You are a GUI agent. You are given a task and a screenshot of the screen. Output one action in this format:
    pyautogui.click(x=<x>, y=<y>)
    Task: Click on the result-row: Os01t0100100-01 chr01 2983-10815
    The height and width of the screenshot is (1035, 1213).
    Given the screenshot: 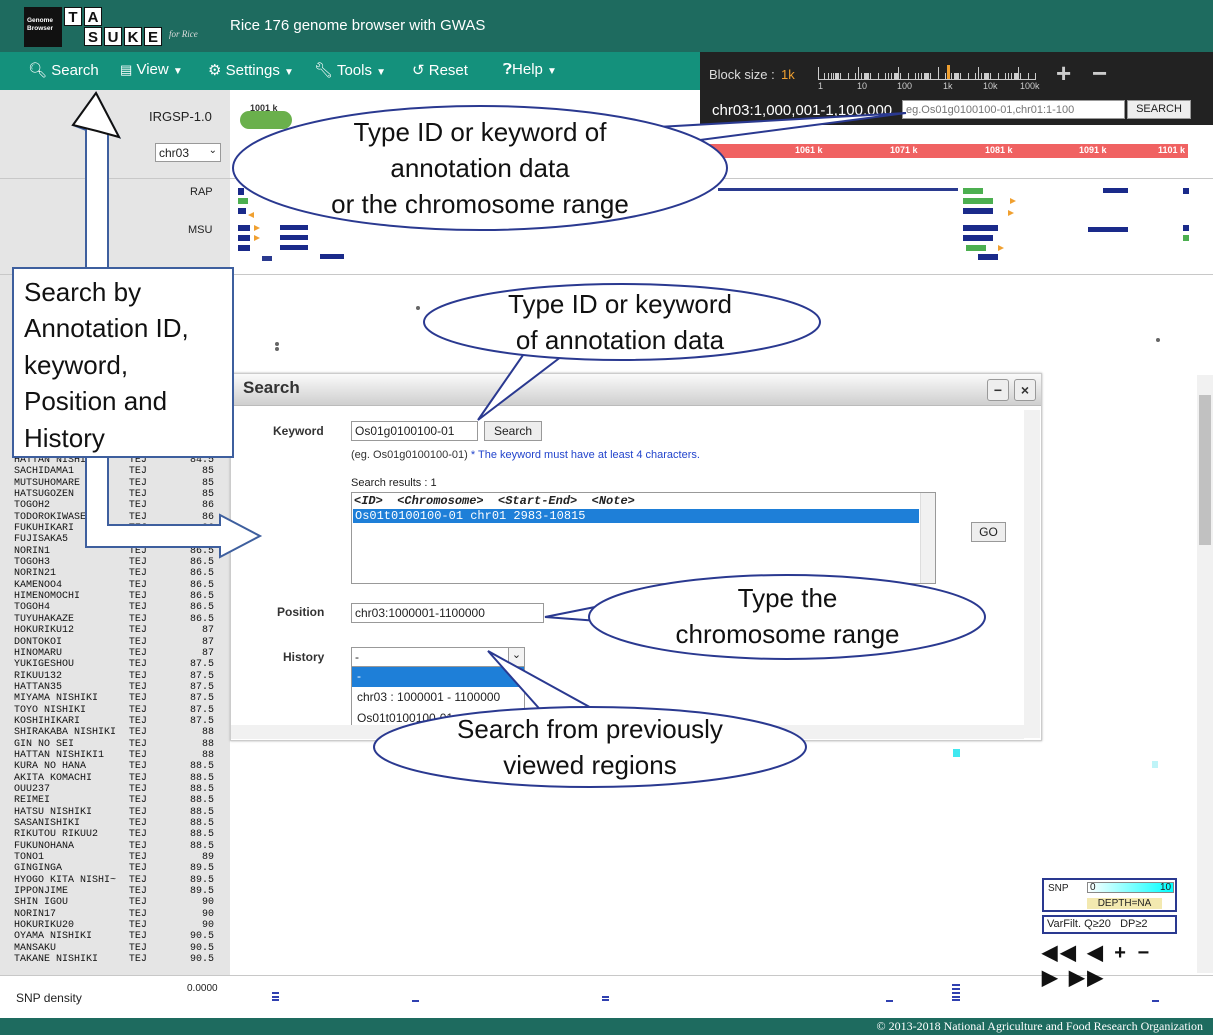 What is the action you would take?
    pyautogui.click(x=636, y=516)
    